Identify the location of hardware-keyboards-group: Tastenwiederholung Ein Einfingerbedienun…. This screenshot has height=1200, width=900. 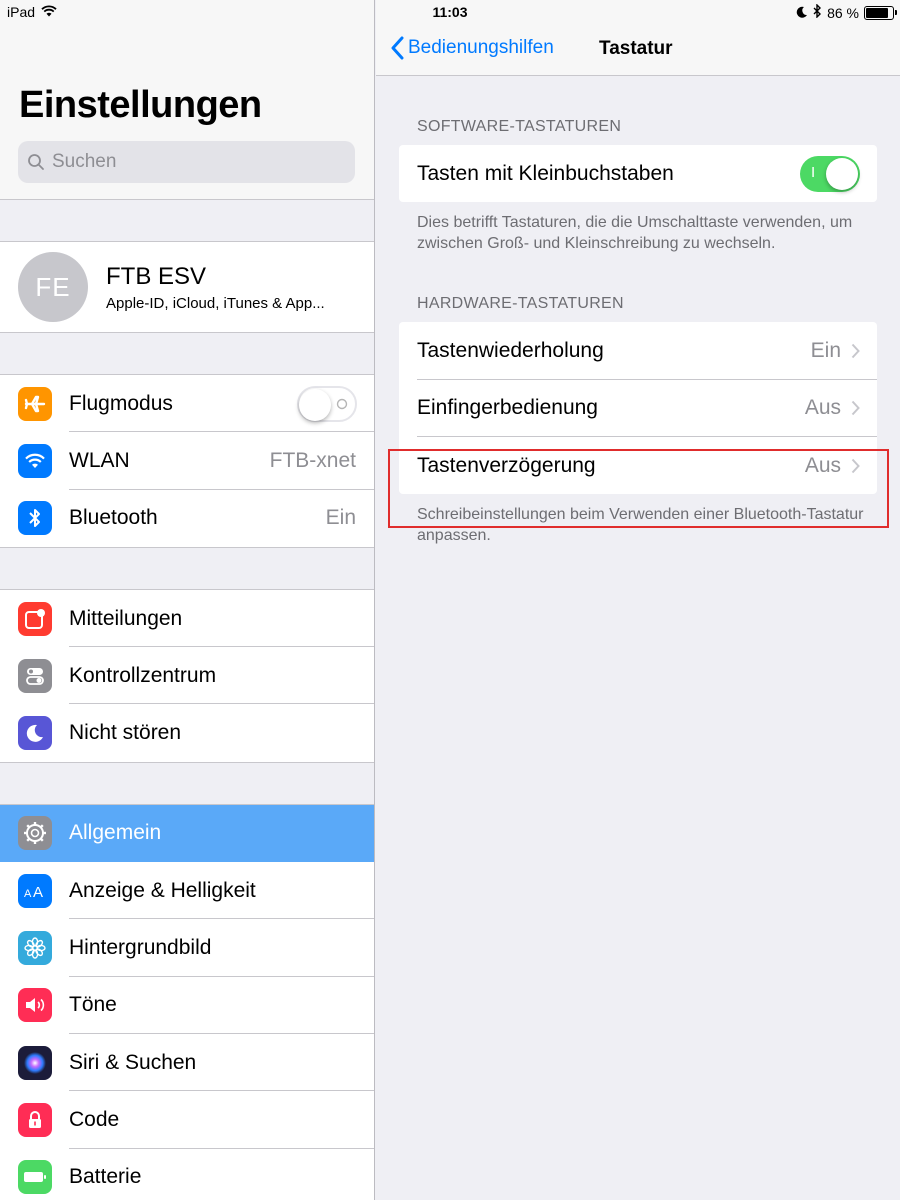
(638, 408).